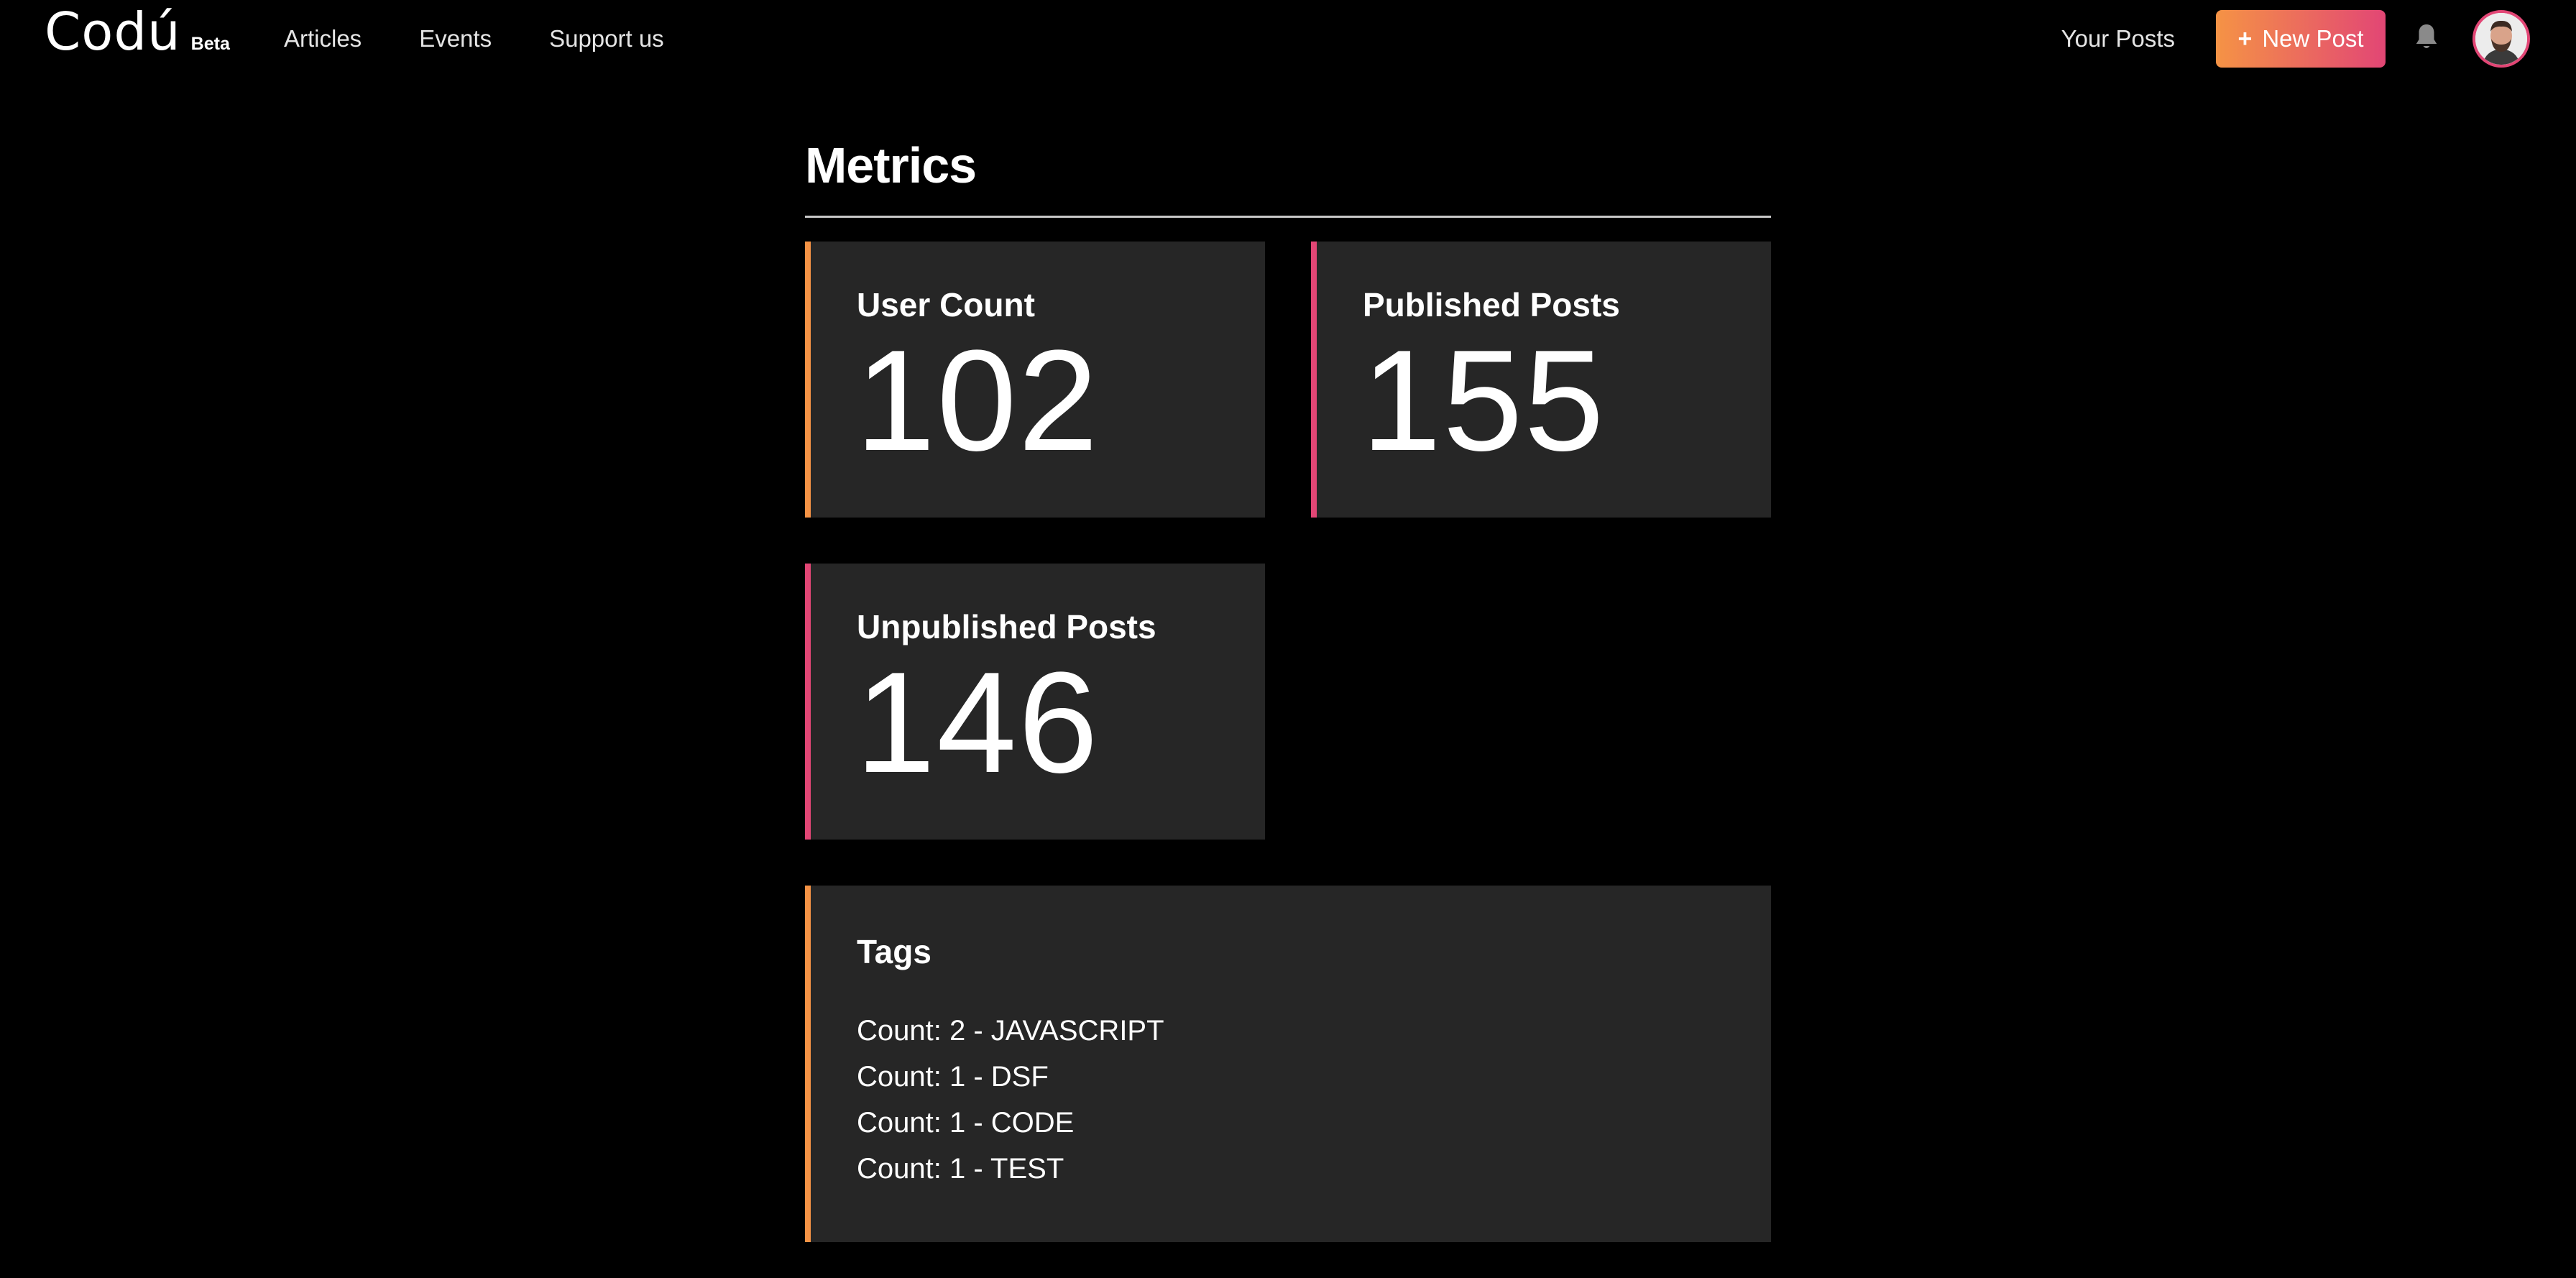 The height and width of the screenshot is (1278, 2576). I want to click on metric-card-unpublished-posts: Unpublished Posts 146, so click(1035, 702).